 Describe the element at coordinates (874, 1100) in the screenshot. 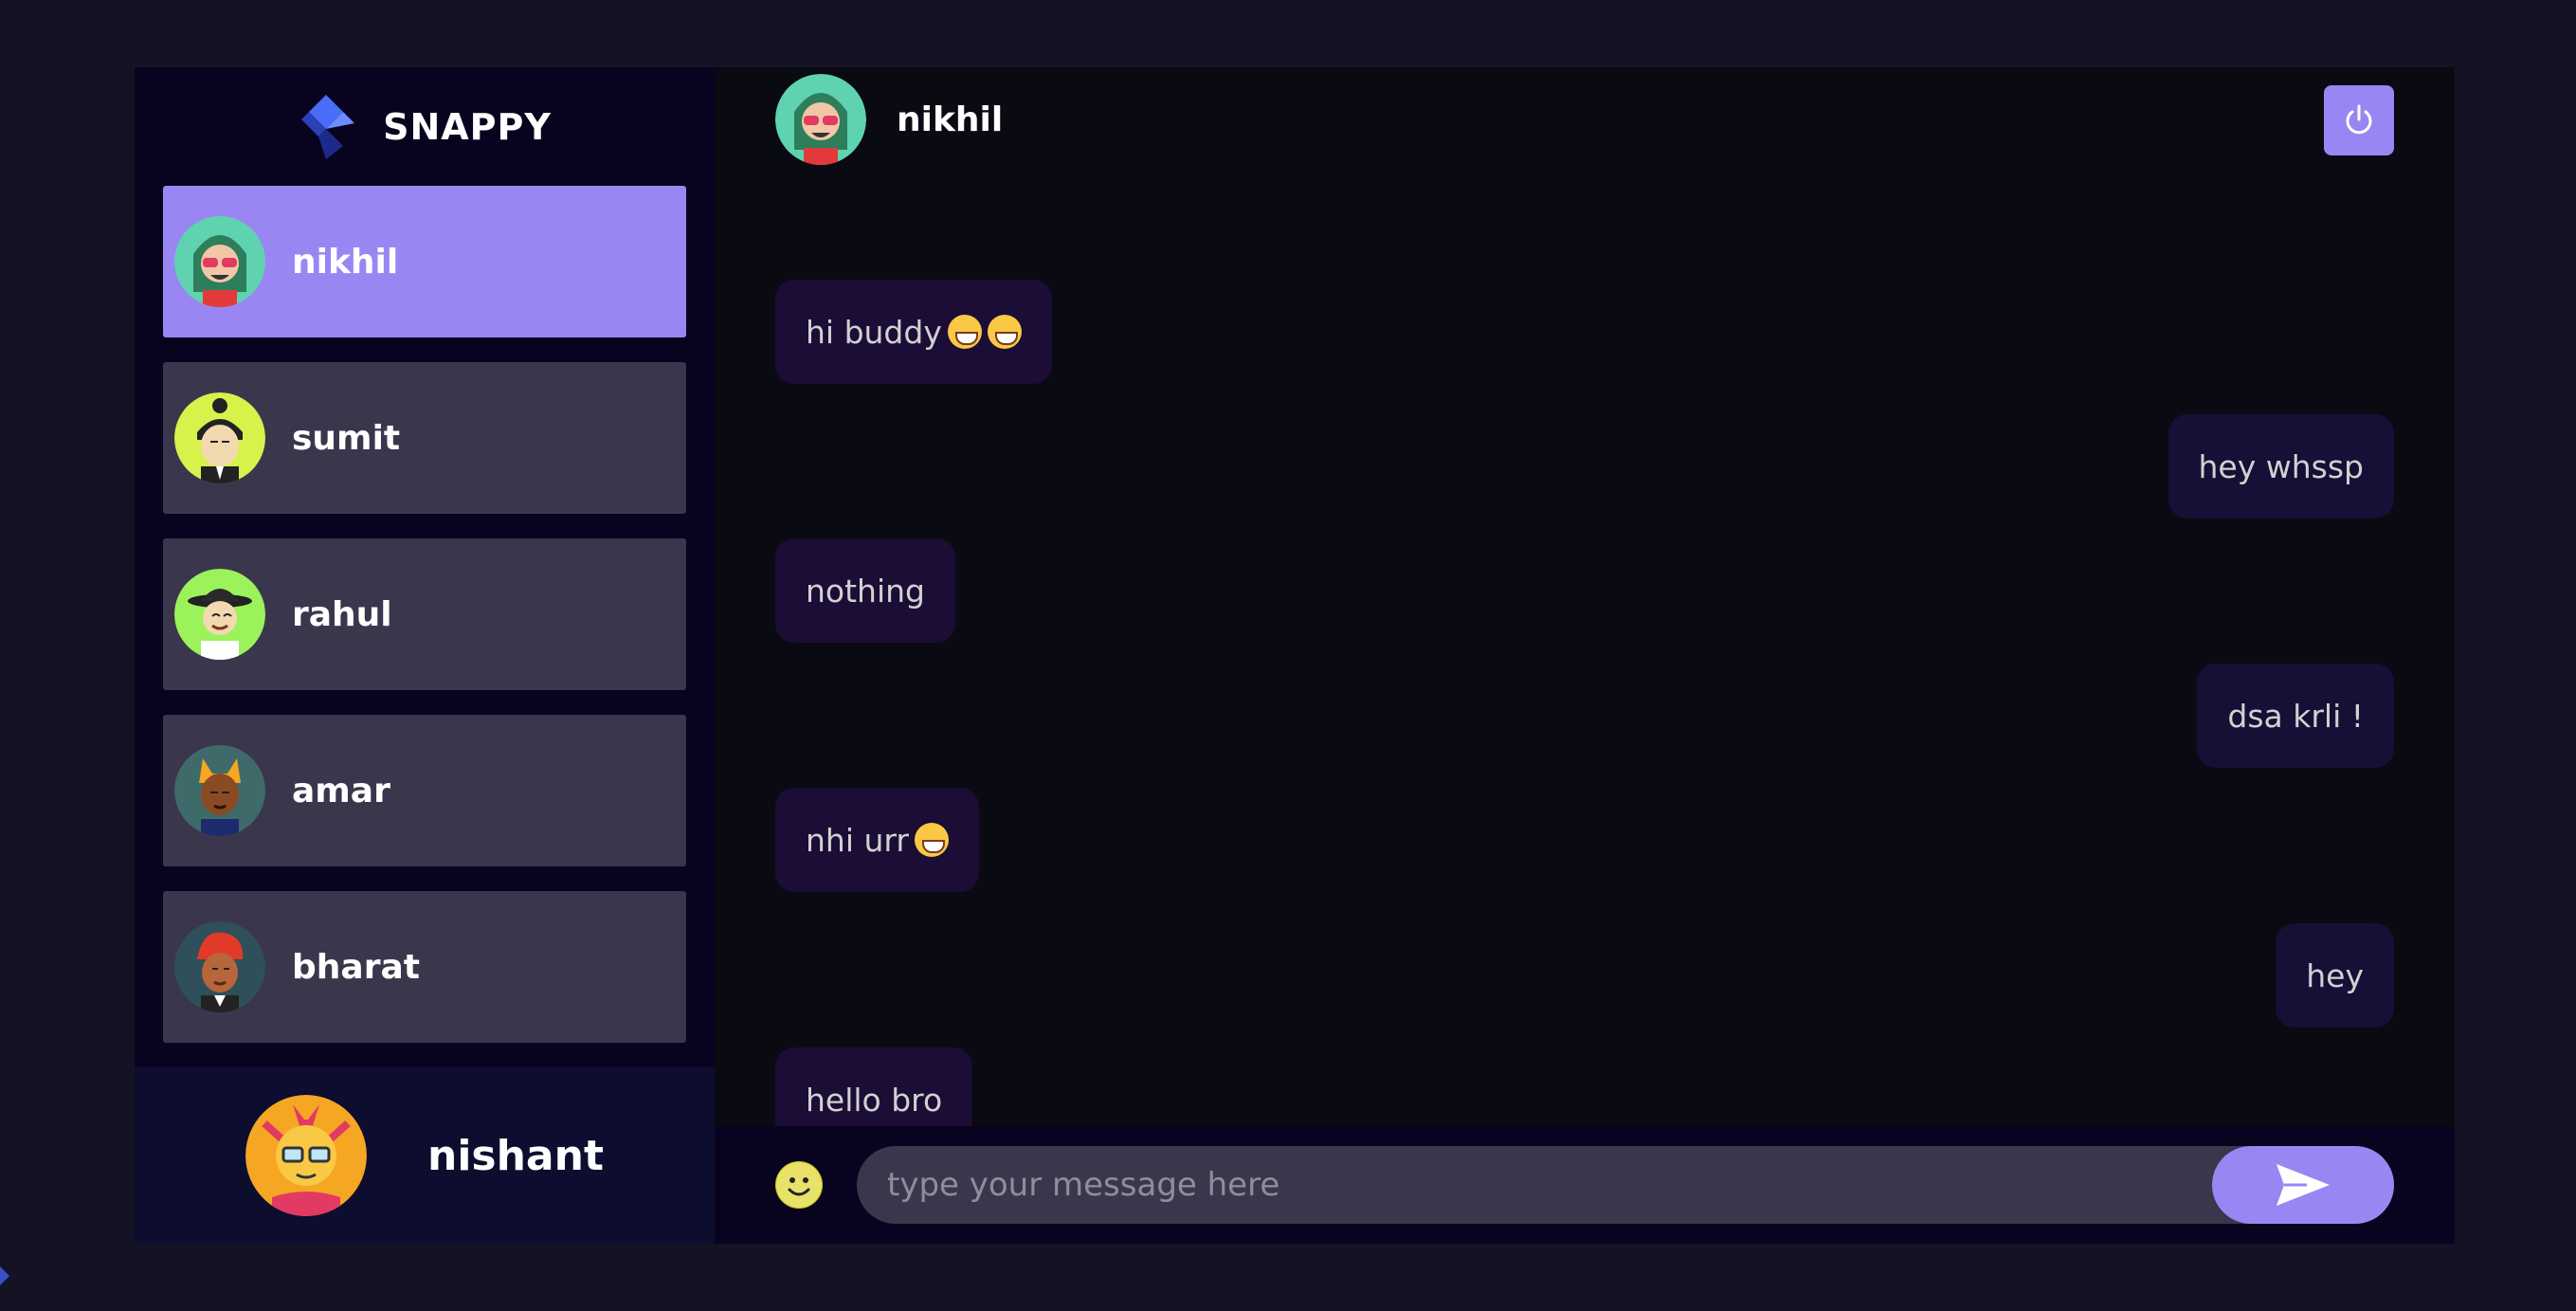

I see `message-text: hello bro` at that location.